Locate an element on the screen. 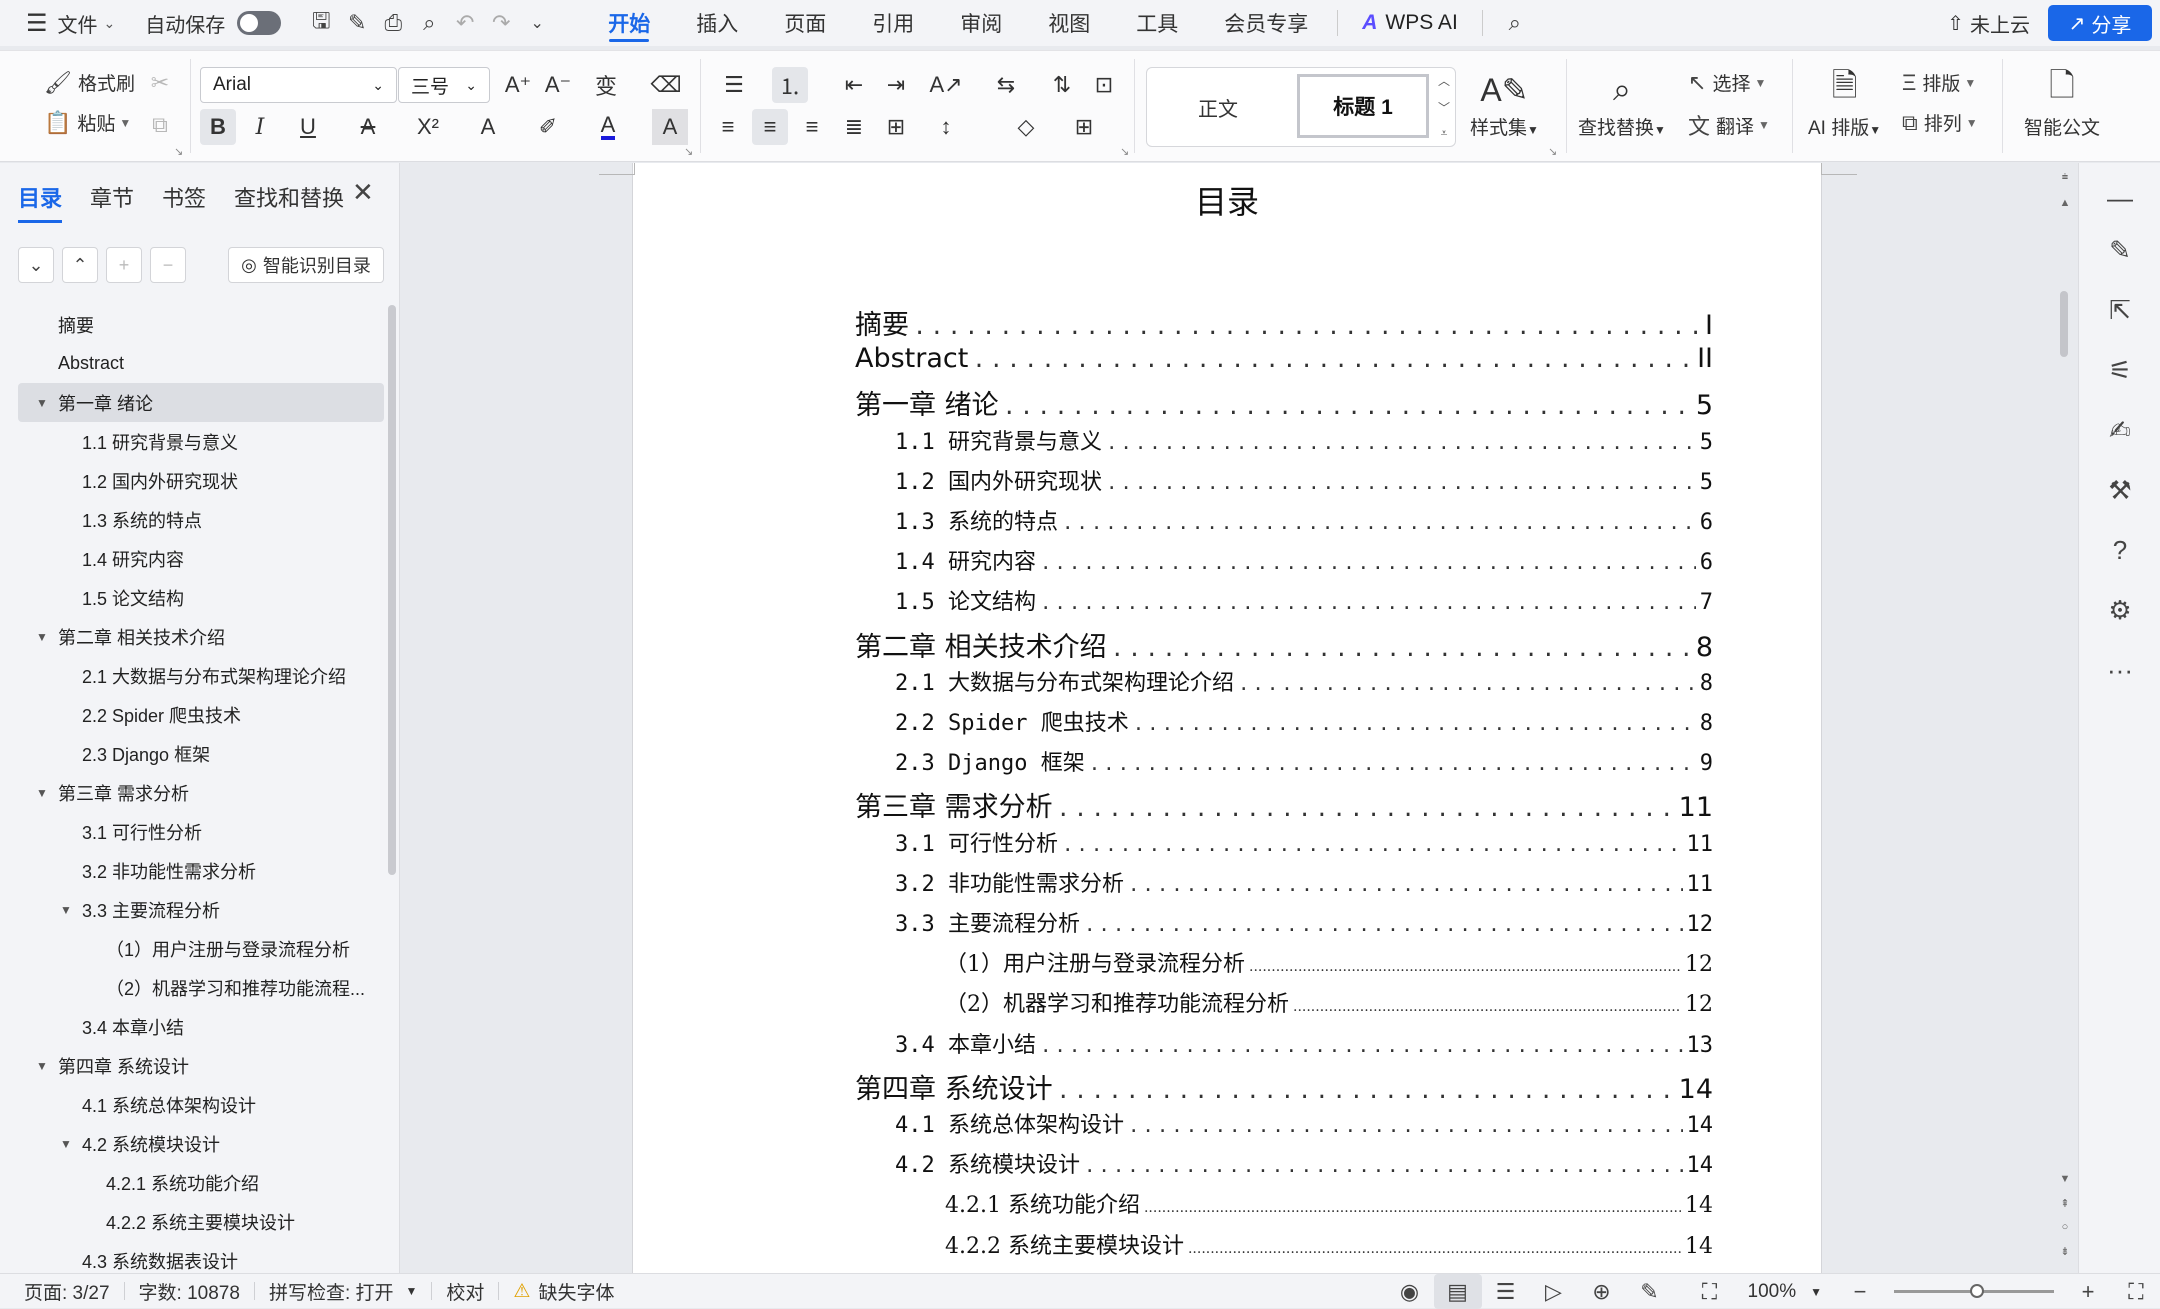  borders-icon: ⊞ is located at coordinates (1084, 127).